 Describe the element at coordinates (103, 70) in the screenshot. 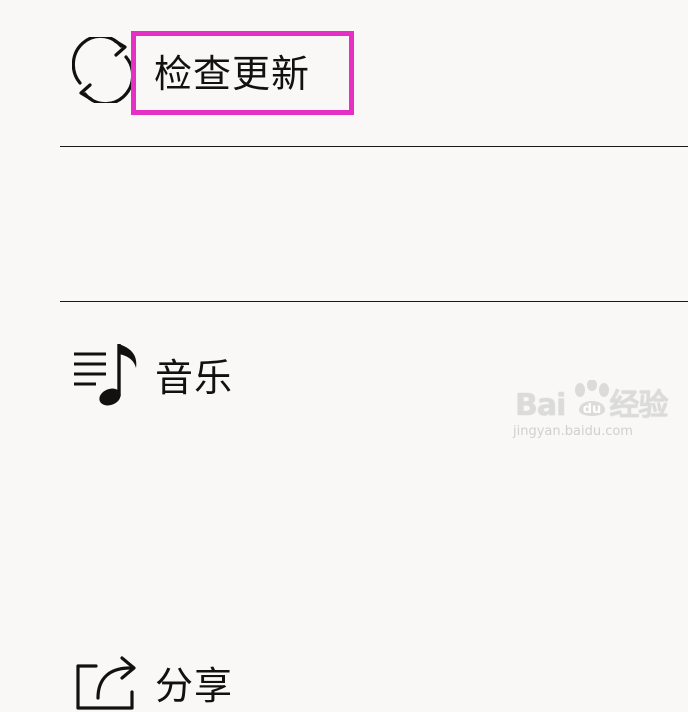

I see `refresh-icon` at that location.